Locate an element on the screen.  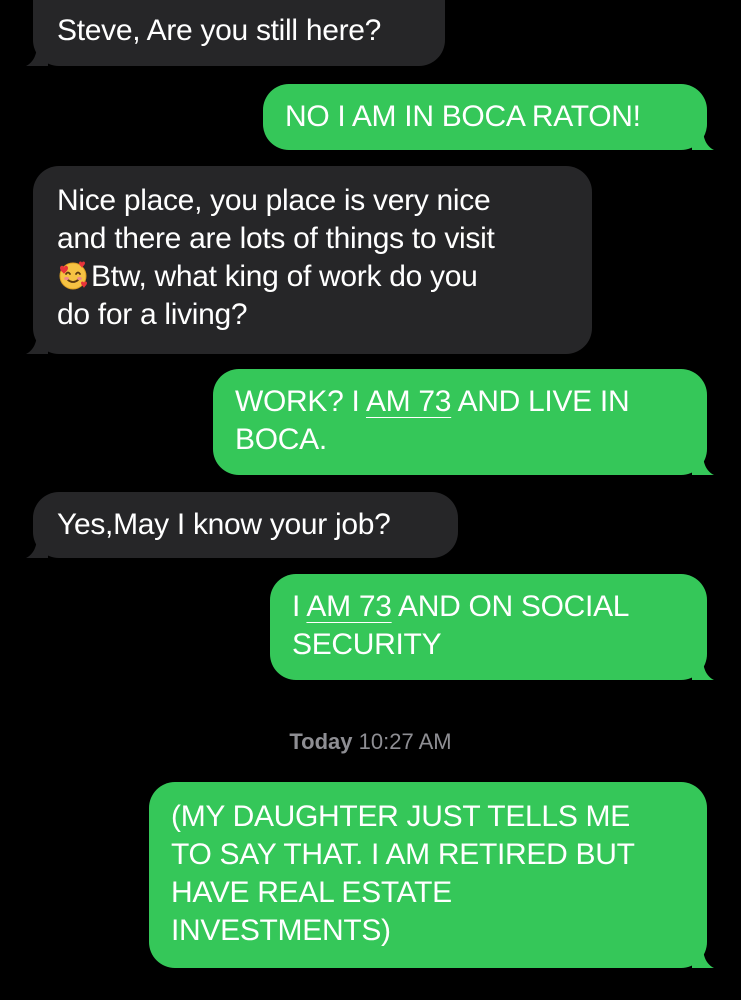
timestamp-time: 10:27 AM is located at coordinates (405, 741).